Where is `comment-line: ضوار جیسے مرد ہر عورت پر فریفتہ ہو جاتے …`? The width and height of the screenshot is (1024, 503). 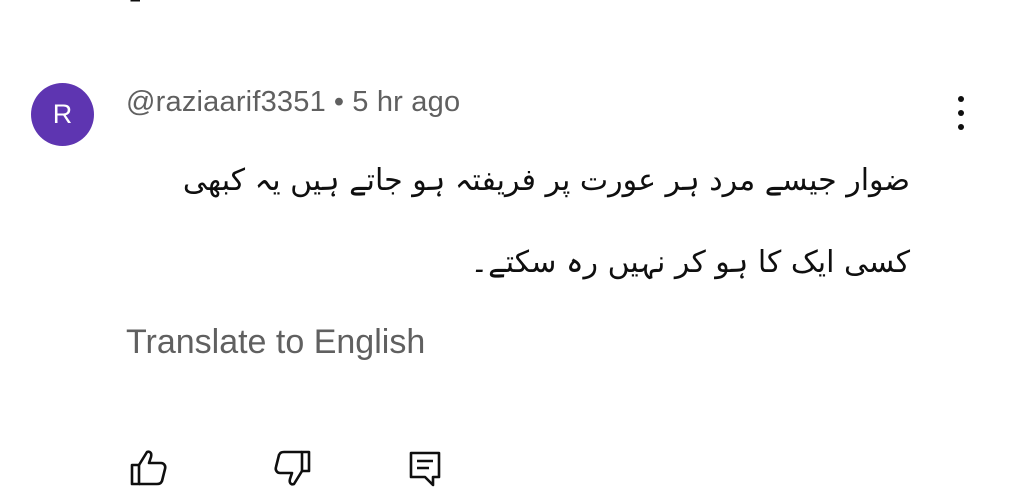
comment-line: ضوار جیسے مرد ہر عورت پر فریفتہ ہو جاتے … is located at coordinates (546, 180).